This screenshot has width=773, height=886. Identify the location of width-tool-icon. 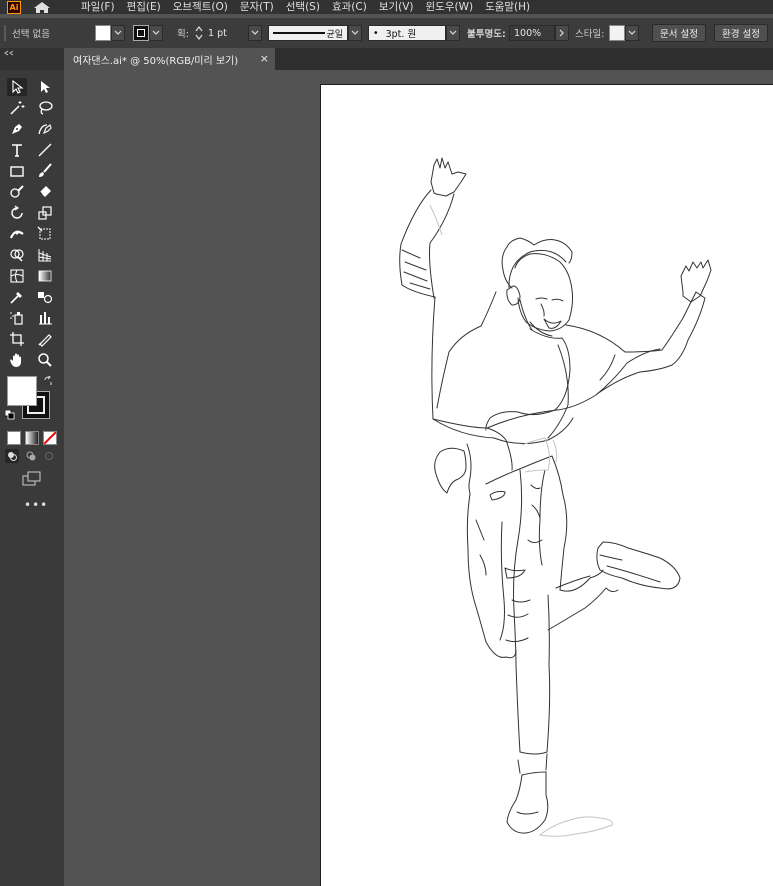
(17, 234).